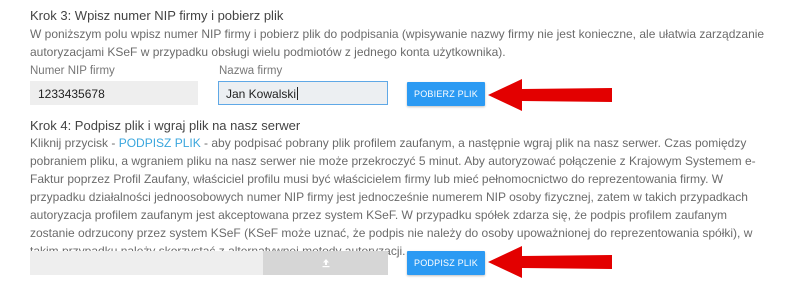 This screenshot has height=289, width=800. I want to click on upload-file-field, so click(146, 263).